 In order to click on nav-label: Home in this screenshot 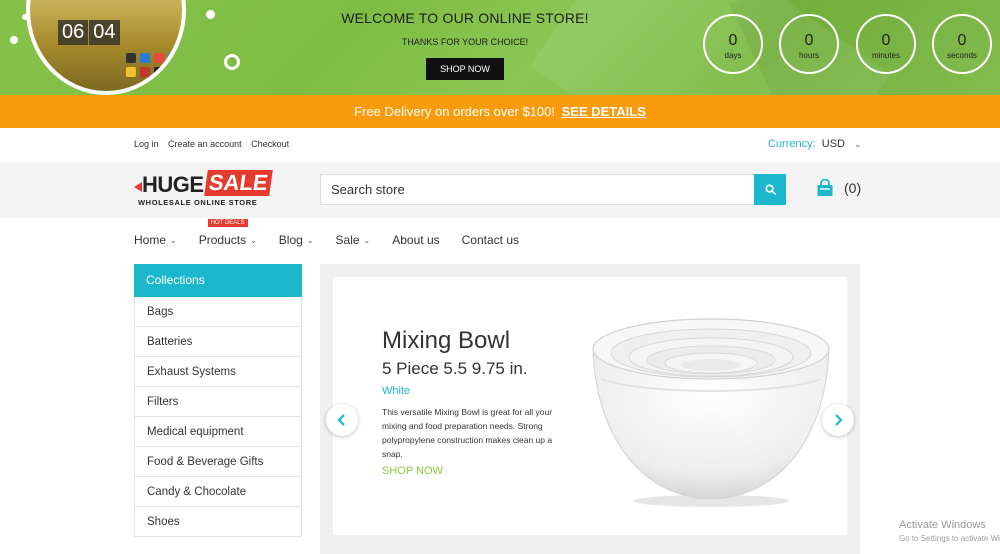, I will do `click(150, 240)`.